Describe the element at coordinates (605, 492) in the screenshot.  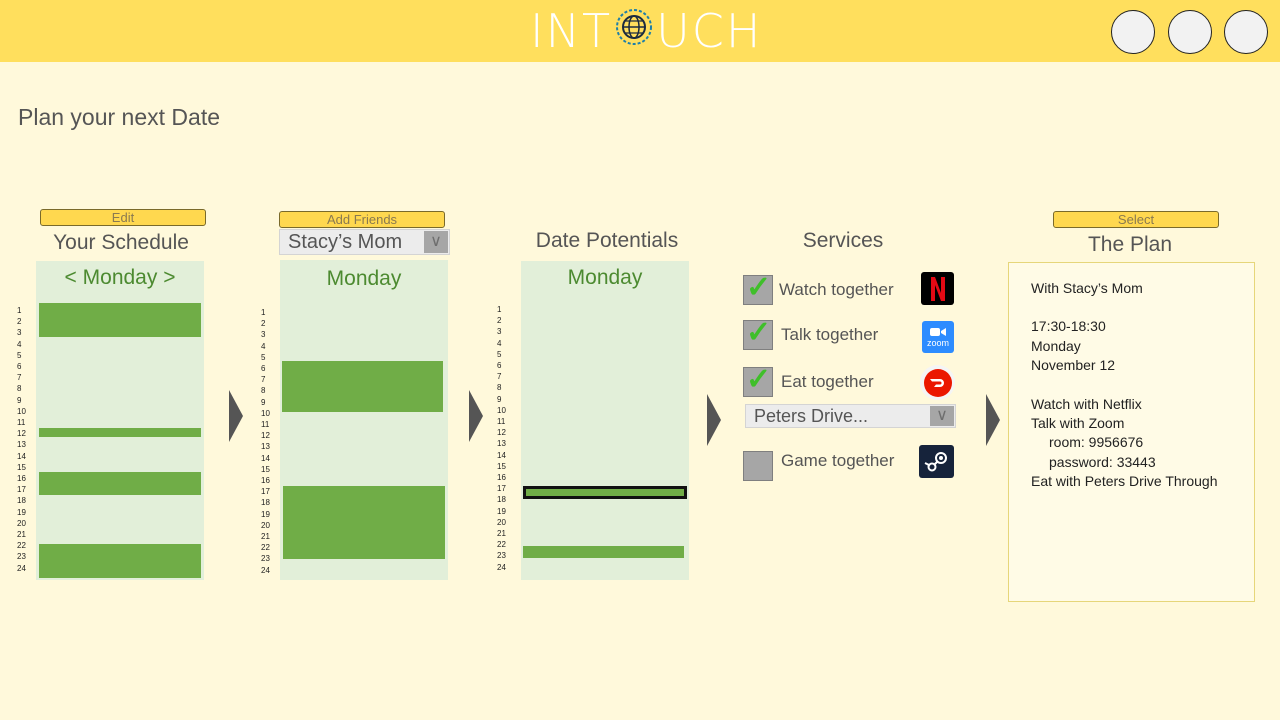
I see `selected-slot` at that location.